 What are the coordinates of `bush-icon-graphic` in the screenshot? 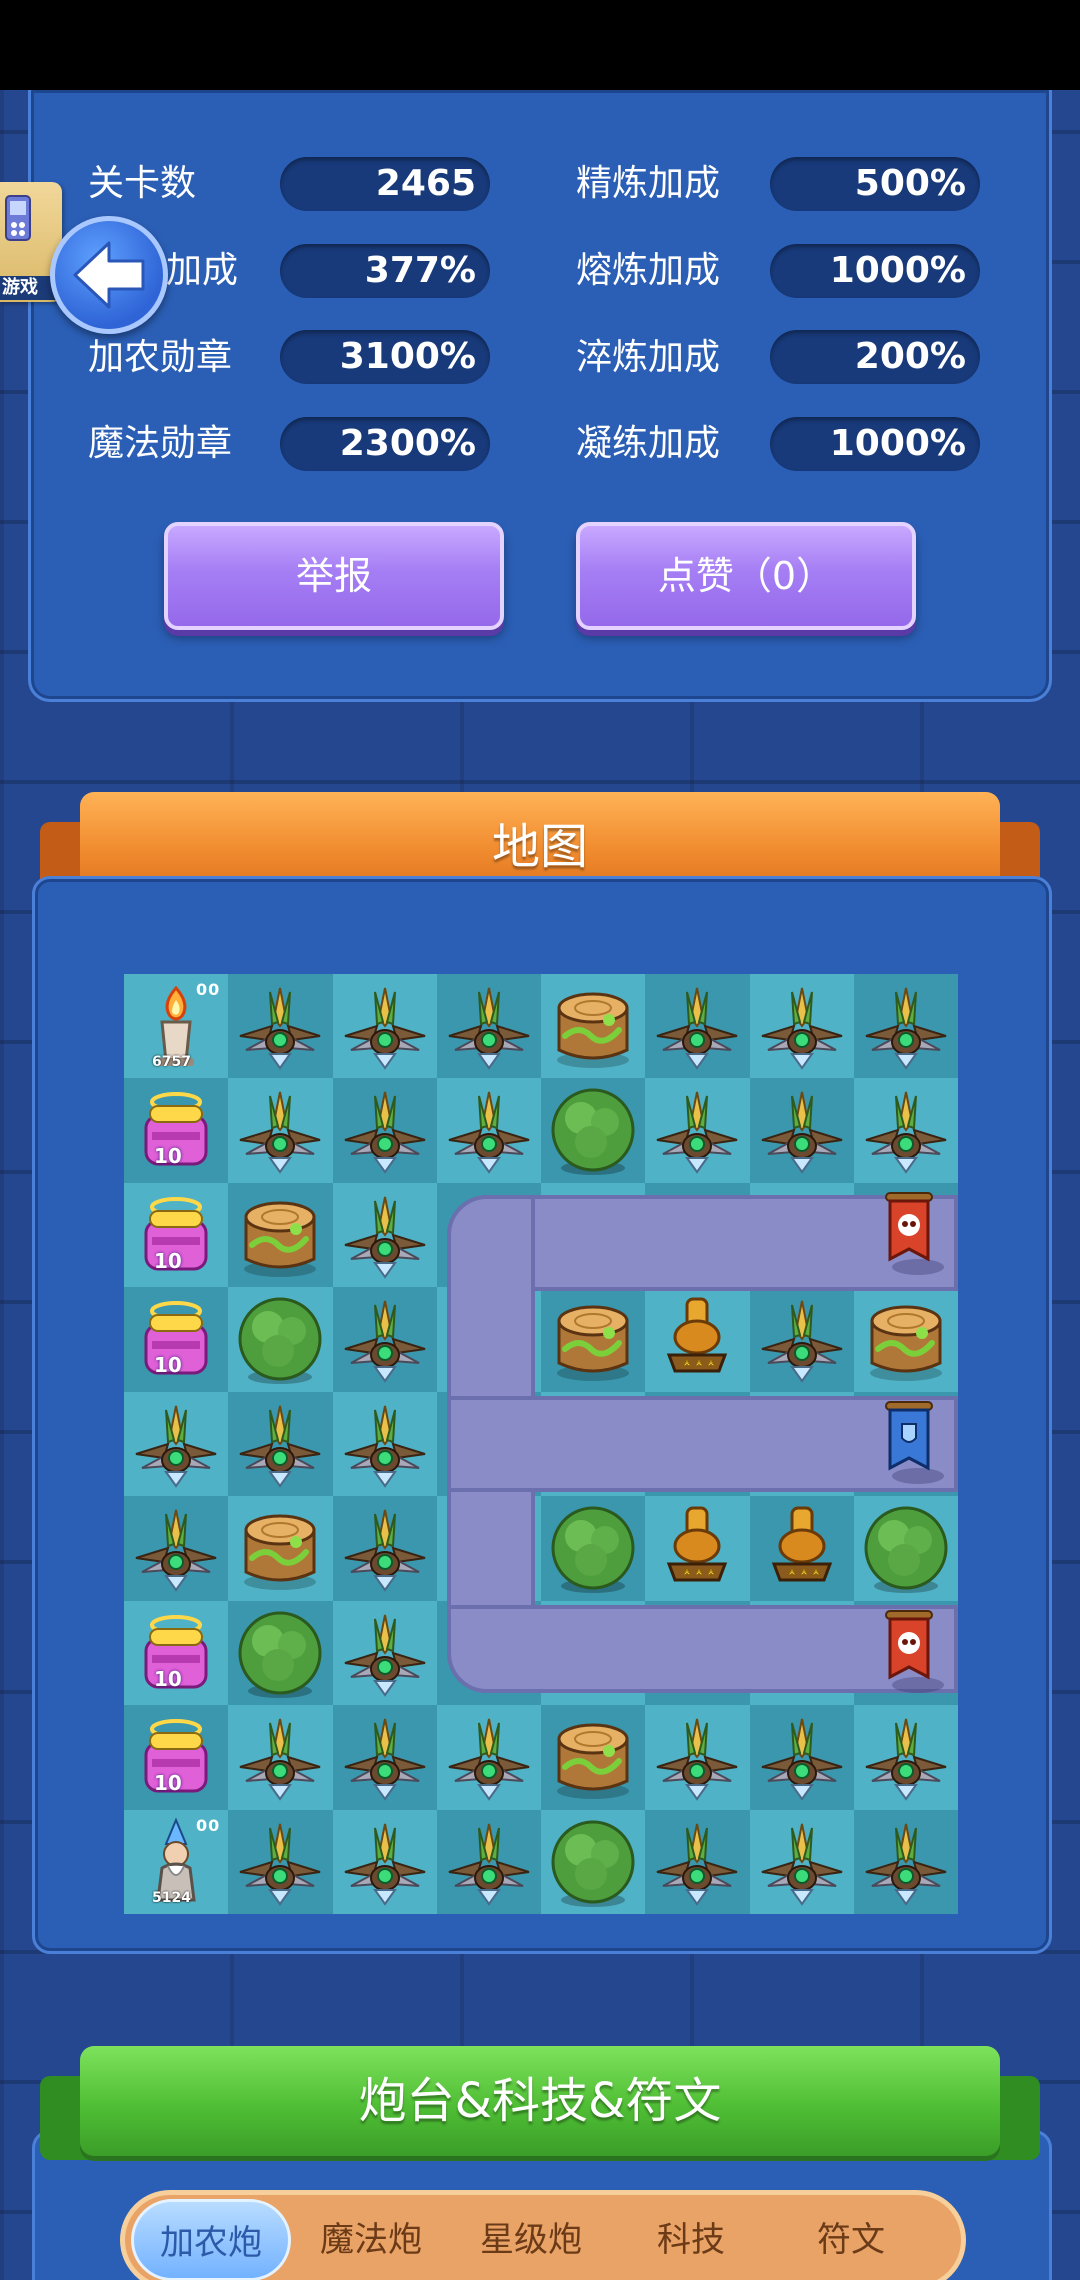 It's located at (280, 1654).